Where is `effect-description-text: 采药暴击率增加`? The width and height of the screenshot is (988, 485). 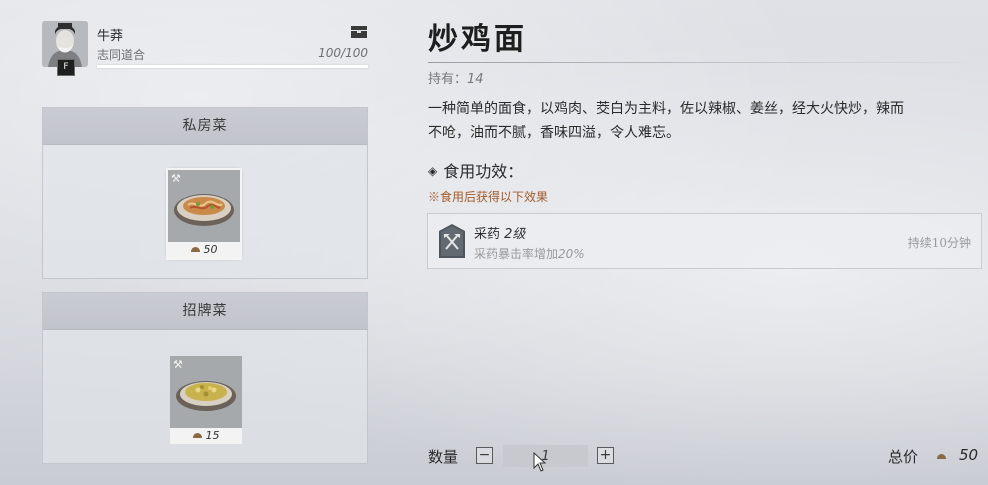 effect-description-text: 采药暴击率增加 is located at coordinates (516, 254).